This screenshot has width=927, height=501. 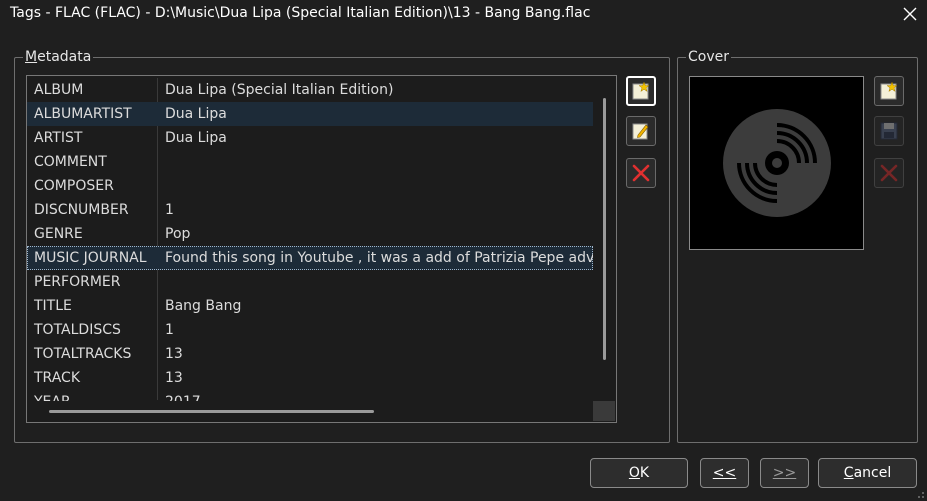 I want to click on delete-cover-button, so click(x=889, y=173).